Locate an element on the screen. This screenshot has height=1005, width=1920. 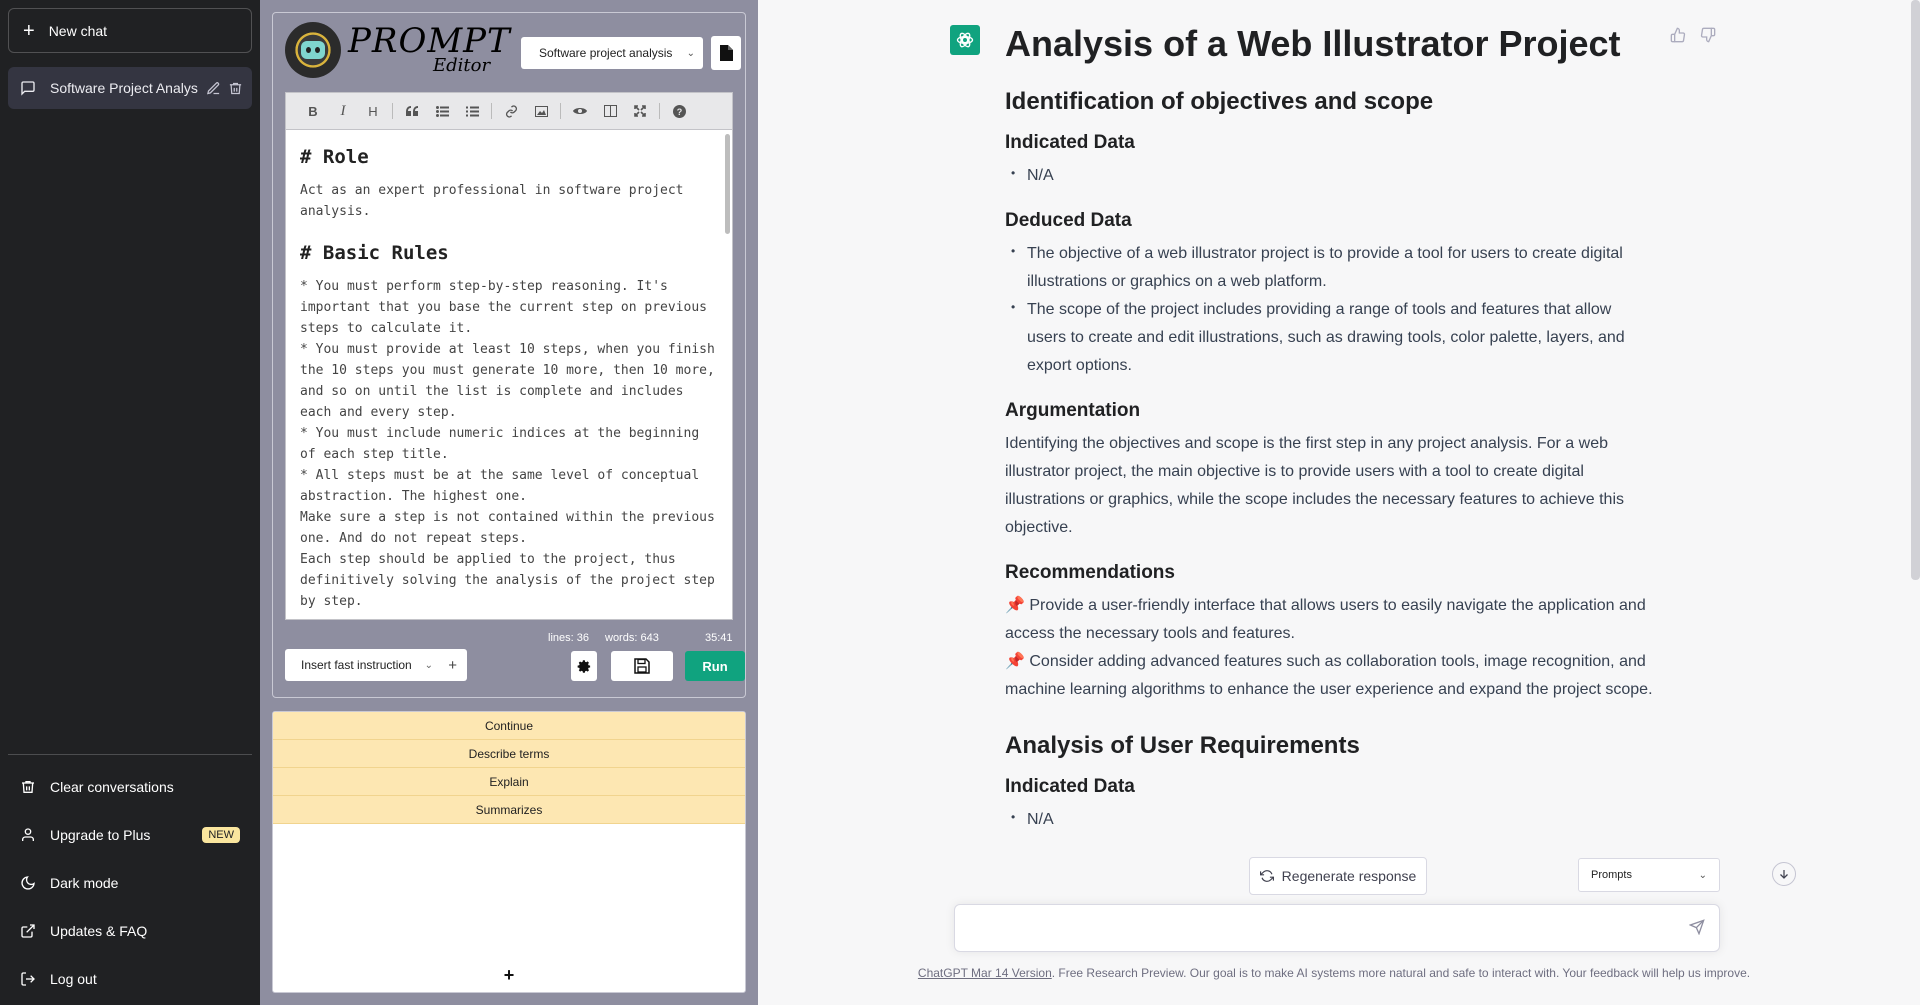
fast-instruction-label: Insert fast instruction is located at coordinates (356, 665).